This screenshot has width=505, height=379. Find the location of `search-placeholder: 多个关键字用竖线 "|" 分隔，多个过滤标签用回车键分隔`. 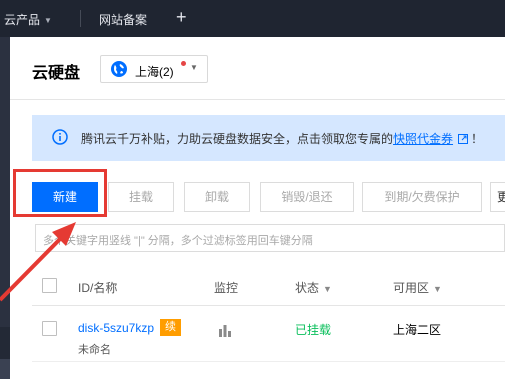

search-placeholder: 多个关键字用竖线 "|" 分隔，多个过滤标签用回车键分隔 is located at coordinates (178, 241).